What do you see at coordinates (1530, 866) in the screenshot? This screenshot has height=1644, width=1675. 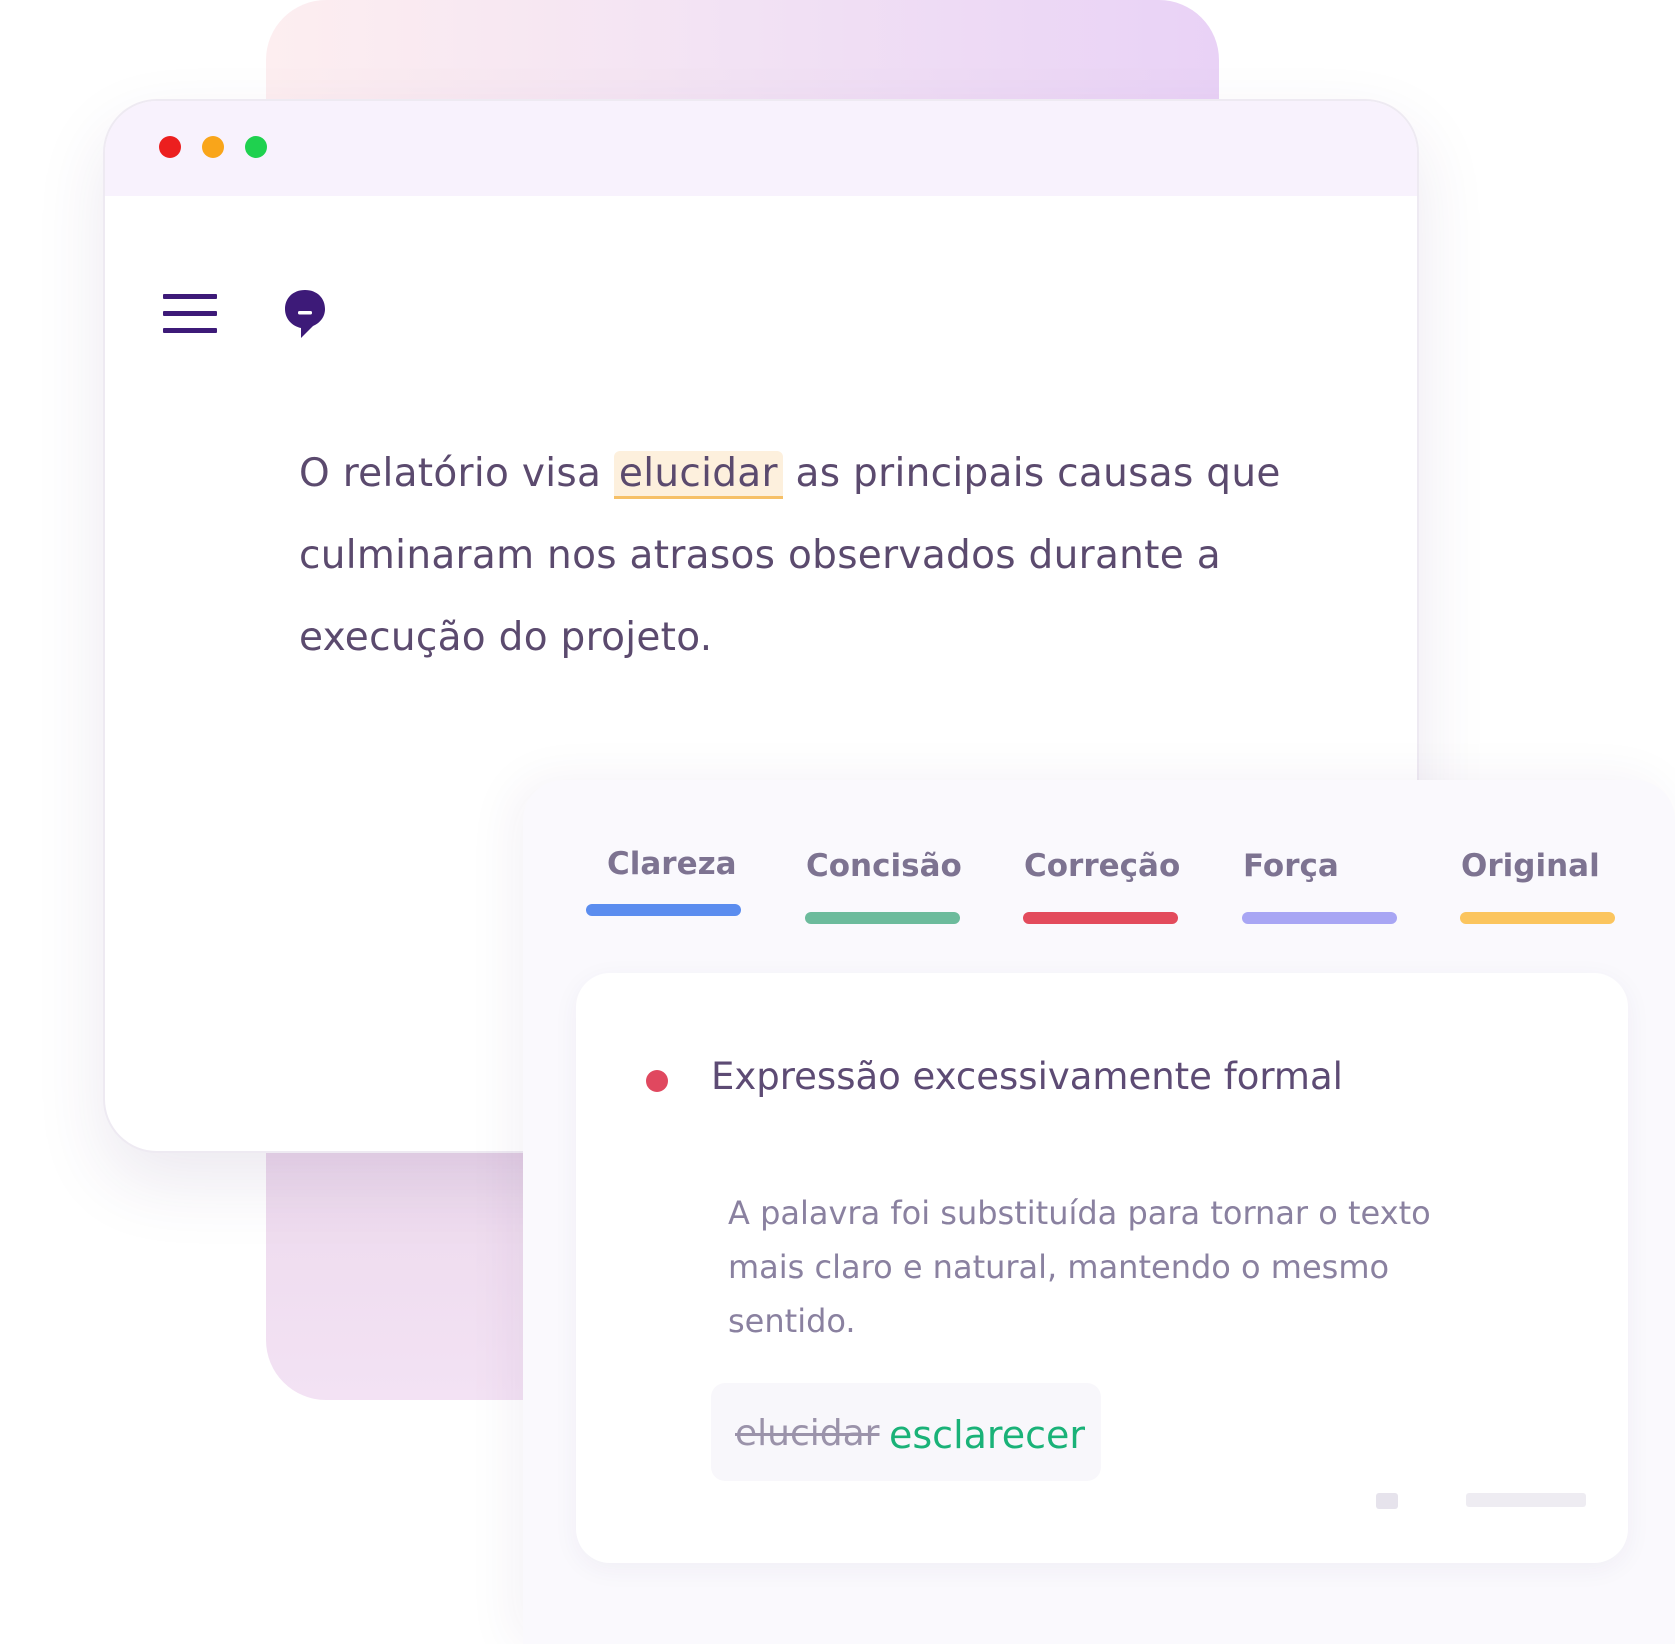 I see `tab-original: Original` at bounding box center [1530, 866].